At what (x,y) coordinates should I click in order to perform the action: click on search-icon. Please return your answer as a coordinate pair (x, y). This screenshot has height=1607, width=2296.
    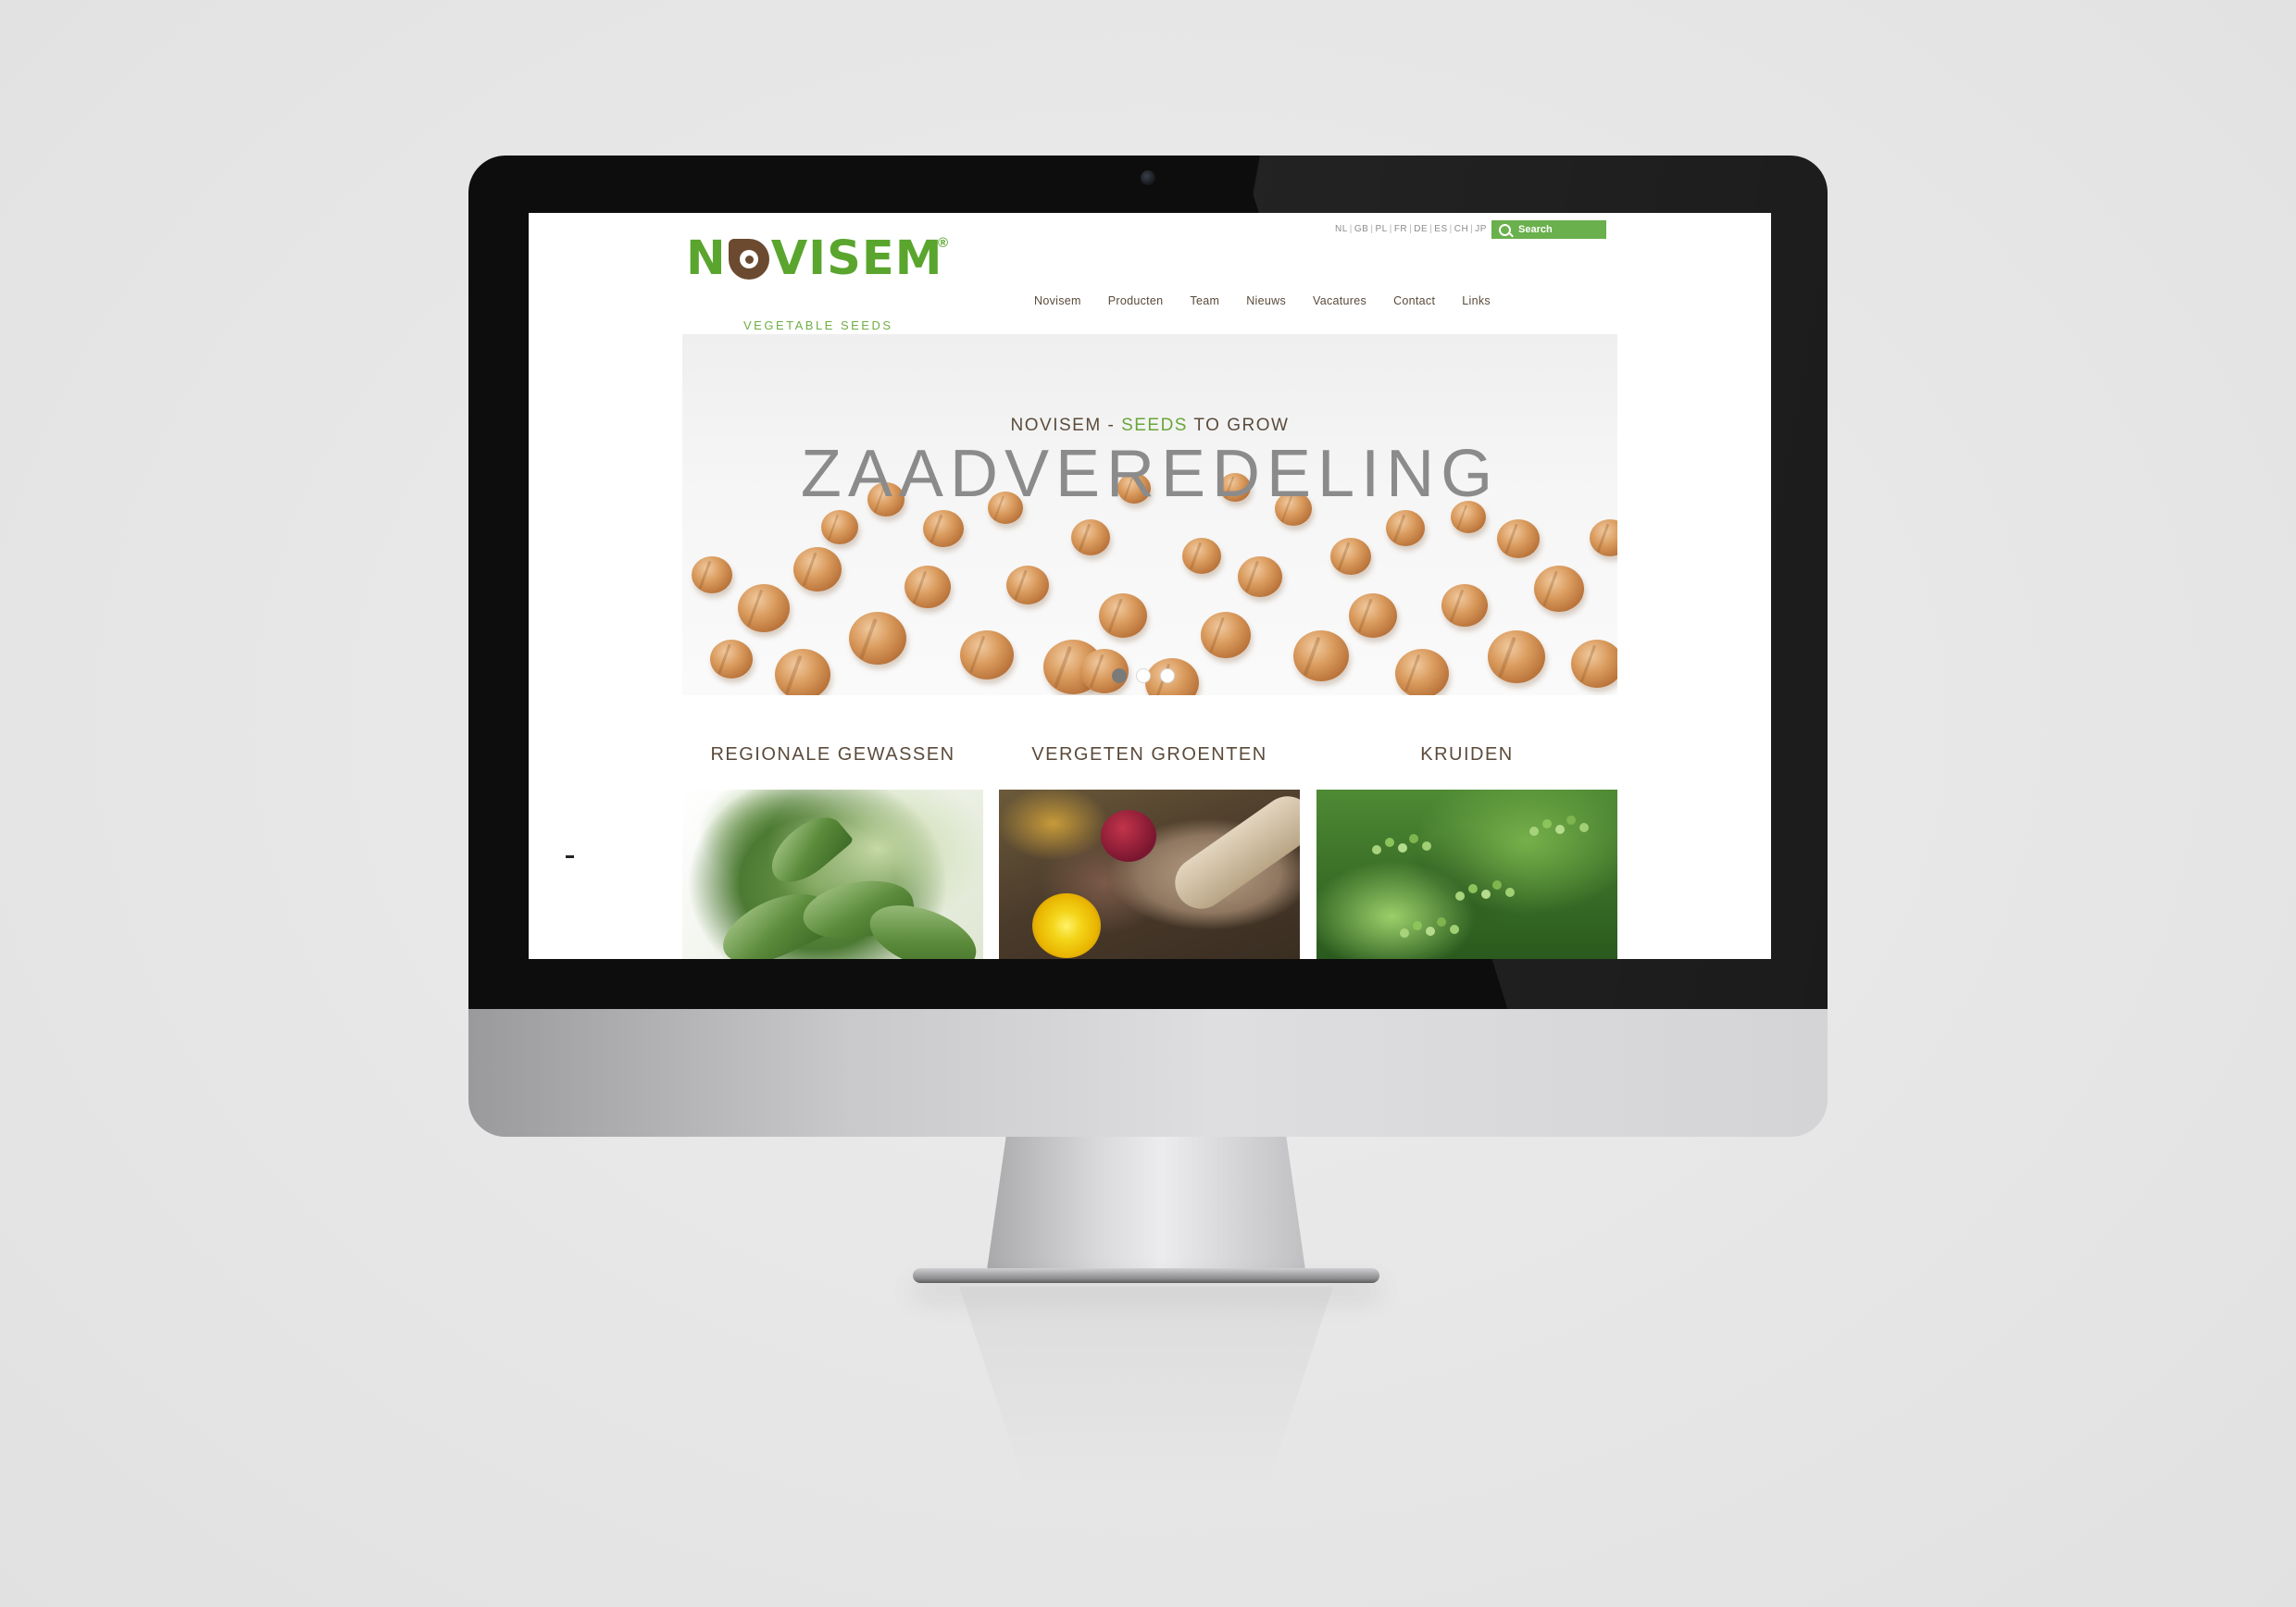
    Looking at the image, I should click on (1505, 229).